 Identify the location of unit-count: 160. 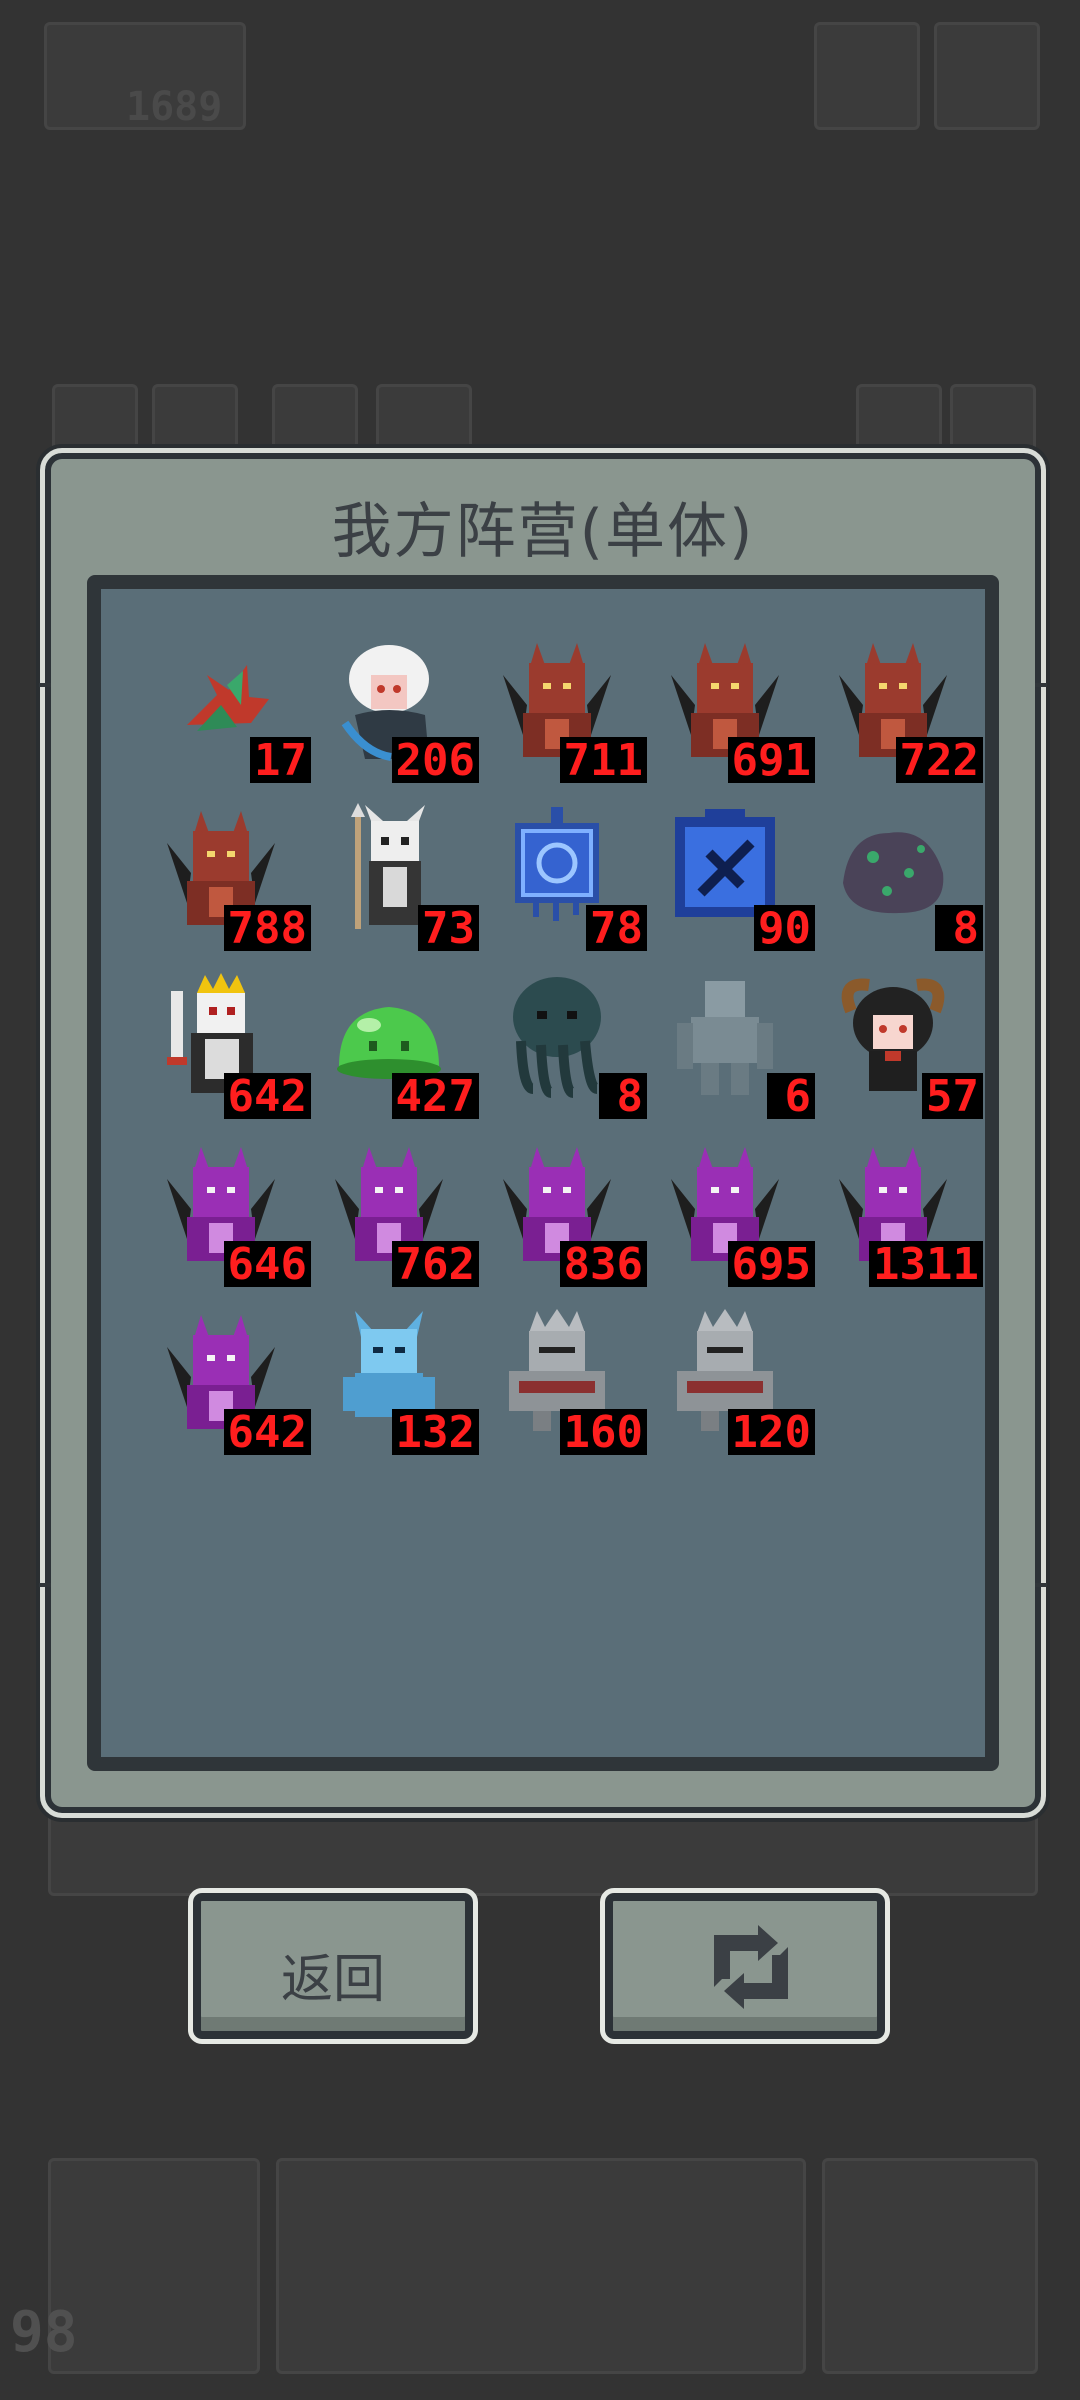
(603, 1433).